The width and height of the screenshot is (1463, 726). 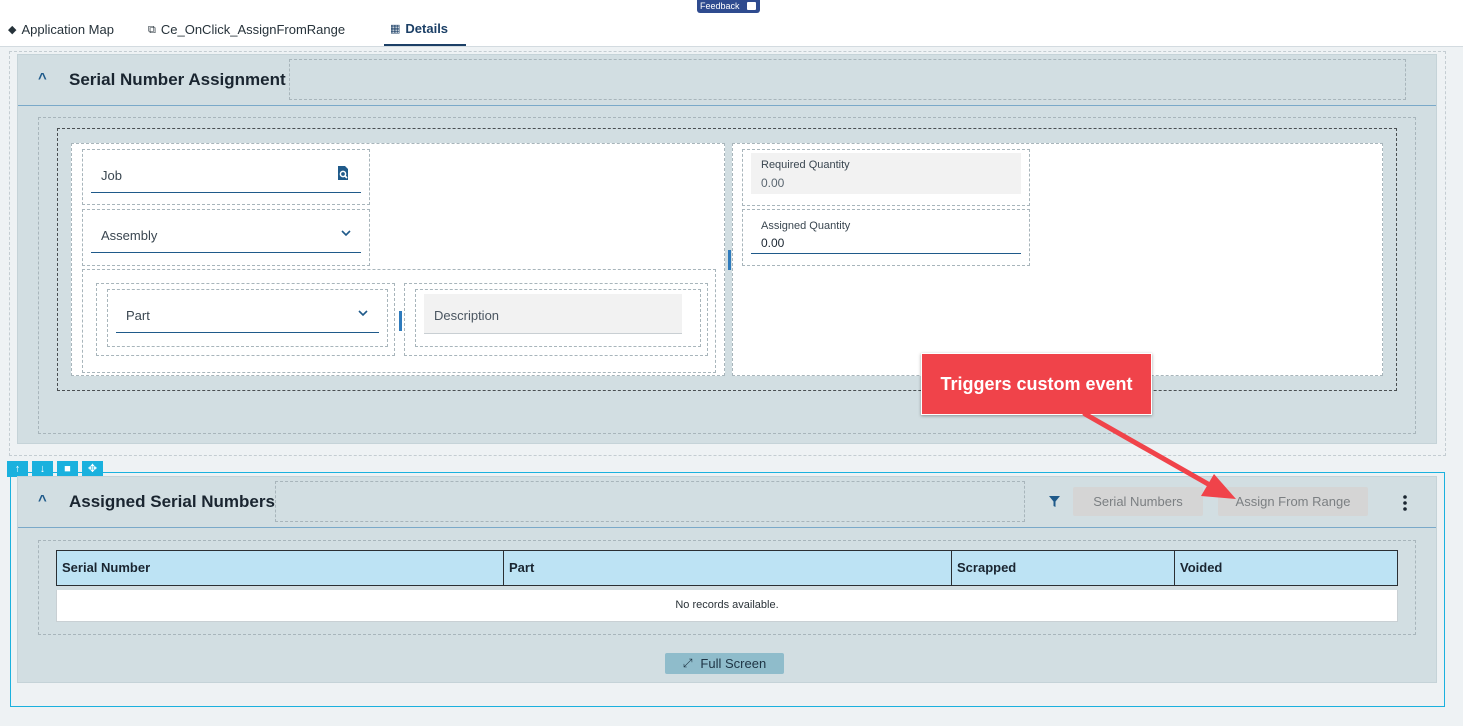 What do you see at coordinates (1293, 501) in the screenshot?
I see `assign-from-range-button: Assign From Range` at bounding box center [1293, 501].